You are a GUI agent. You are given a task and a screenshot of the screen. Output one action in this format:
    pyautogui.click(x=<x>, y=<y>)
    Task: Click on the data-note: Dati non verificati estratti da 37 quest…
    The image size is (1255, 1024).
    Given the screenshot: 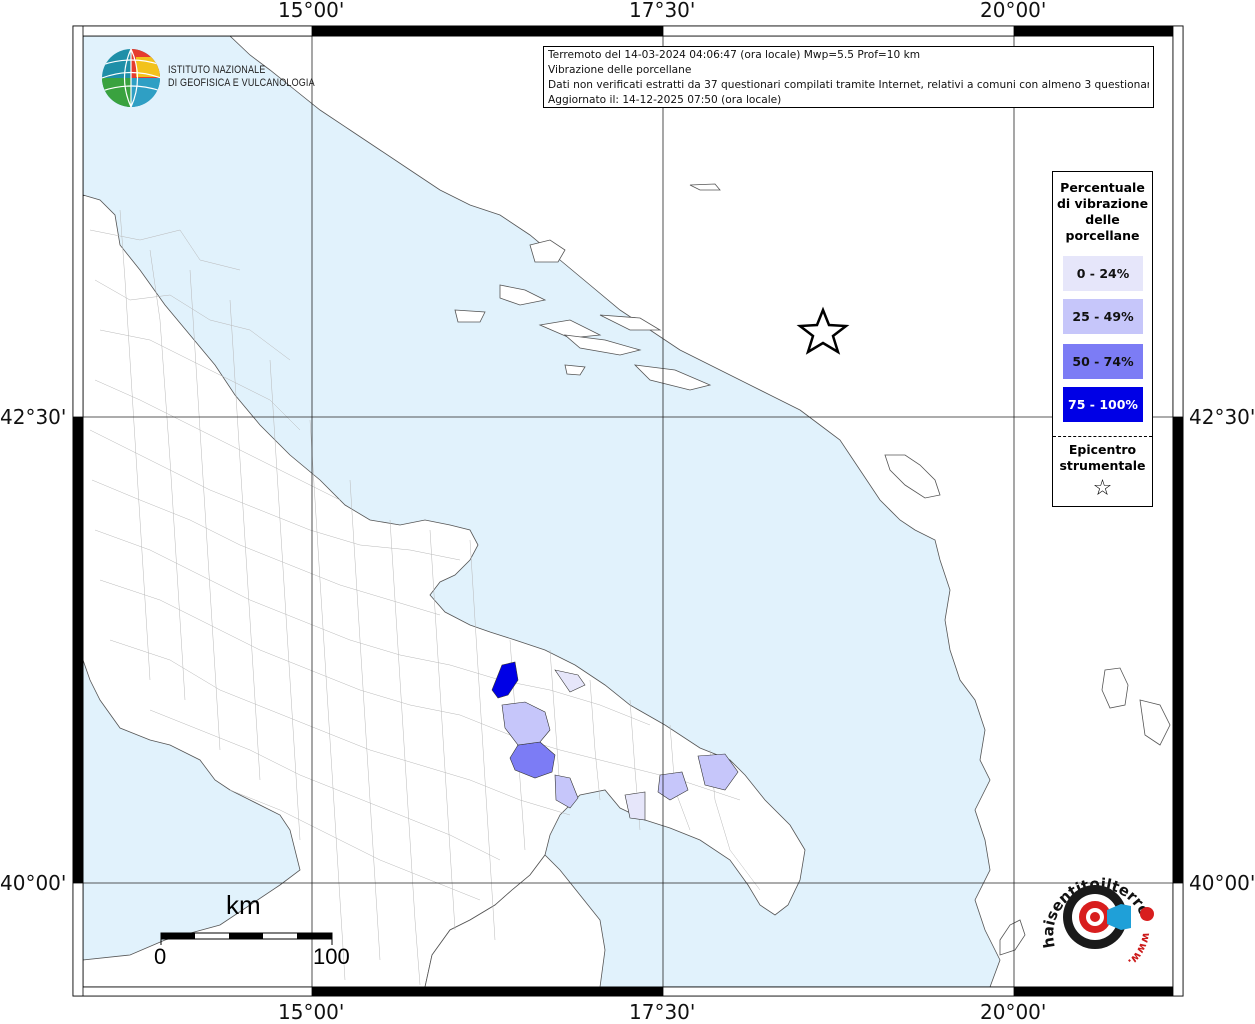 What is the action you would take?
    pyautogui.click(x=848, y=85)
    